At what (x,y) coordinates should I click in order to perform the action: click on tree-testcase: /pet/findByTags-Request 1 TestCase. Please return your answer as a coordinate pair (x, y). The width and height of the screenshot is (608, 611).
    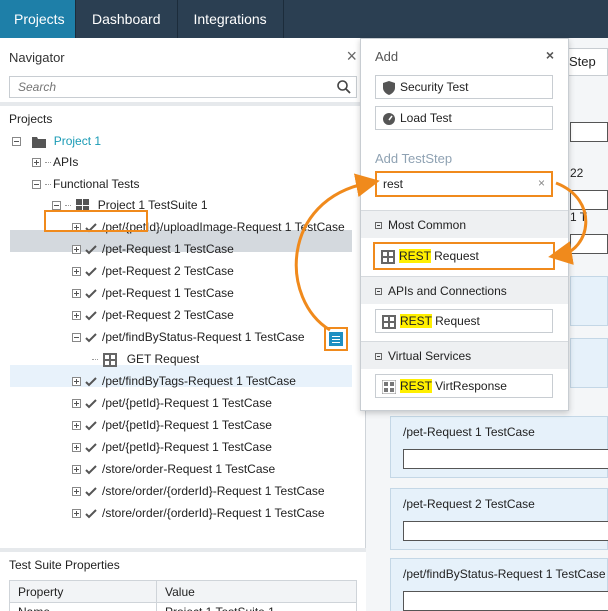
    Looking at the image, I should click on (184, 381).